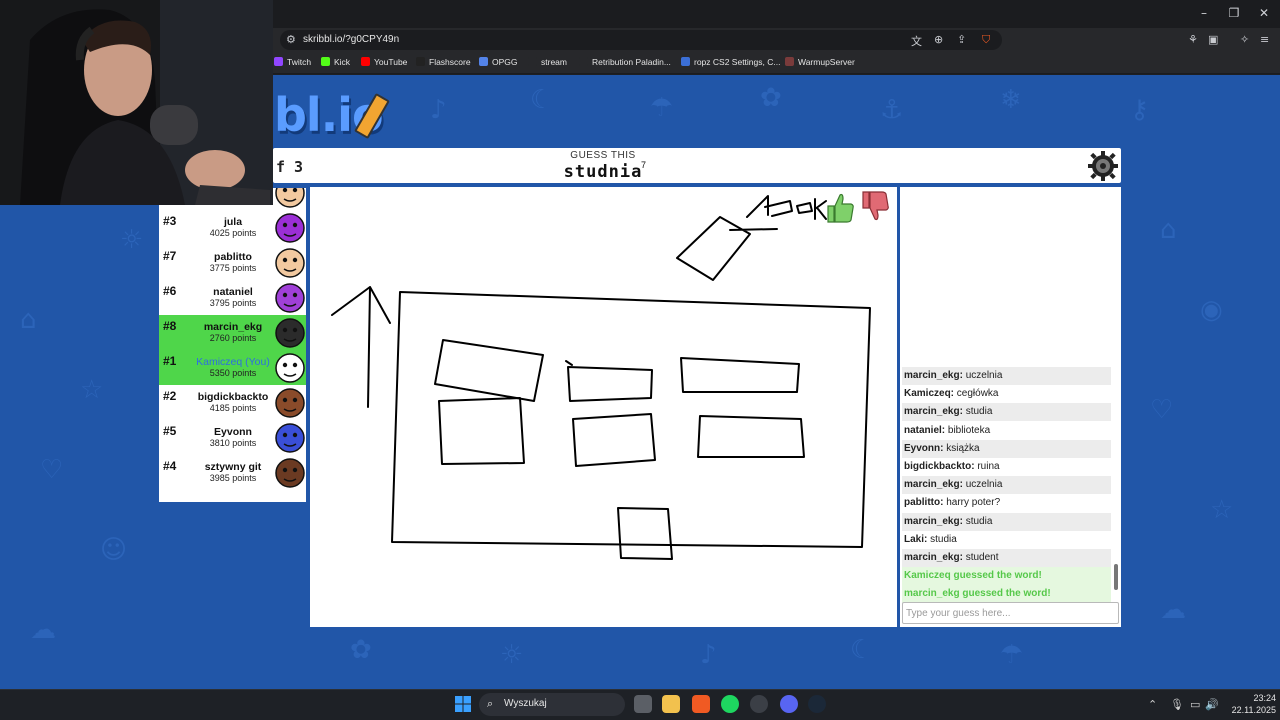 This screenshot has height=720, width=1280. What do you see at coordinates (1234, 13) in the screenshot?
I see `maximize-icon: ❐` at bounding box center [1234, 13].